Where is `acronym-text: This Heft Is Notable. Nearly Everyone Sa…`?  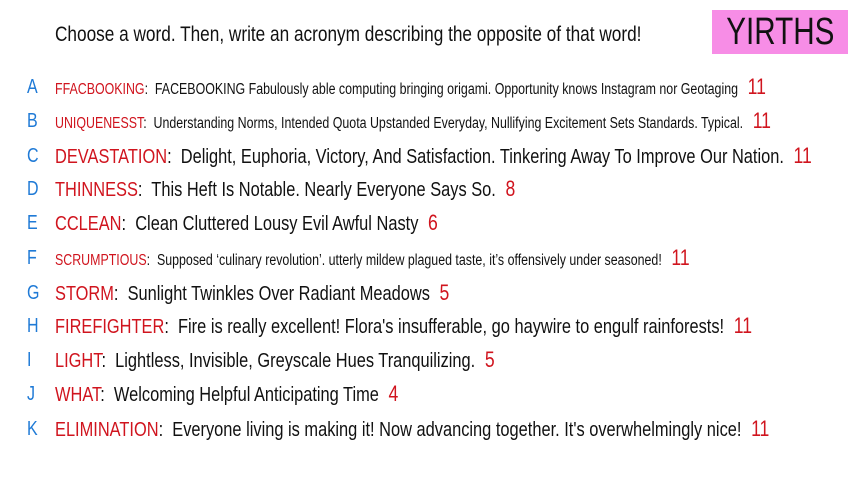
acronym-text: This Heft Is Notable. Nearly Everyone Sa… is located at coordinates (323, 189).